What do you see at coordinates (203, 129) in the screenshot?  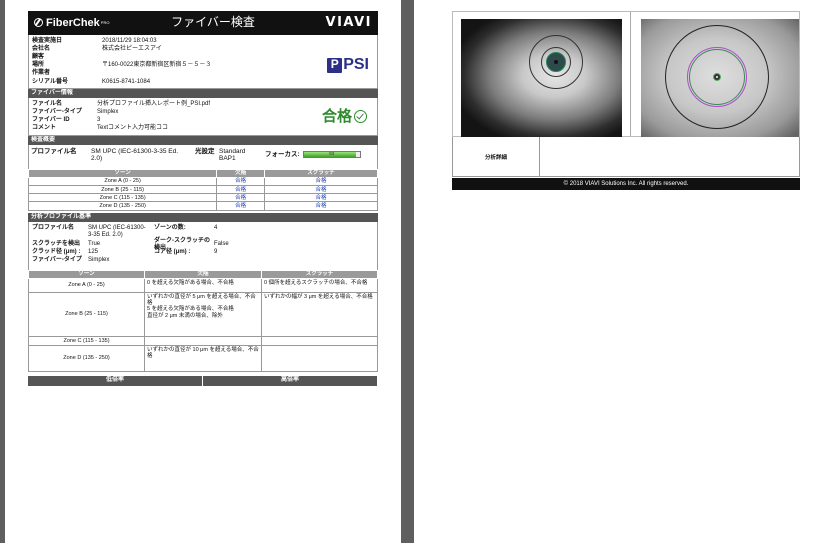 I see `fiber-row: コメント Textコメント入力可能ココ` at bounding box center [203, 129].